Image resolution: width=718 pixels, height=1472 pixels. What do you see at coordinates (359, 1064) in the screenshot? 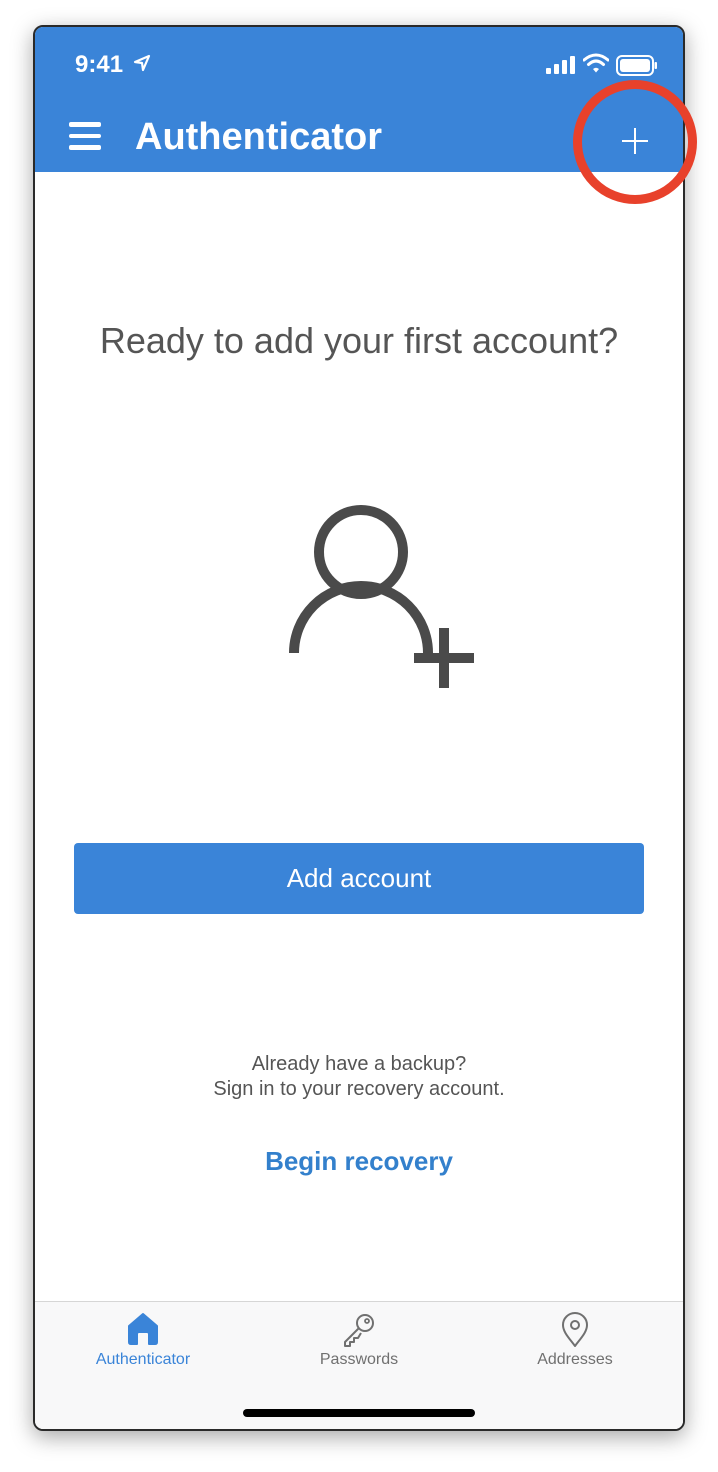
I see `backup-line-1: Already have a backup?` at bounding box center [359, 1064].